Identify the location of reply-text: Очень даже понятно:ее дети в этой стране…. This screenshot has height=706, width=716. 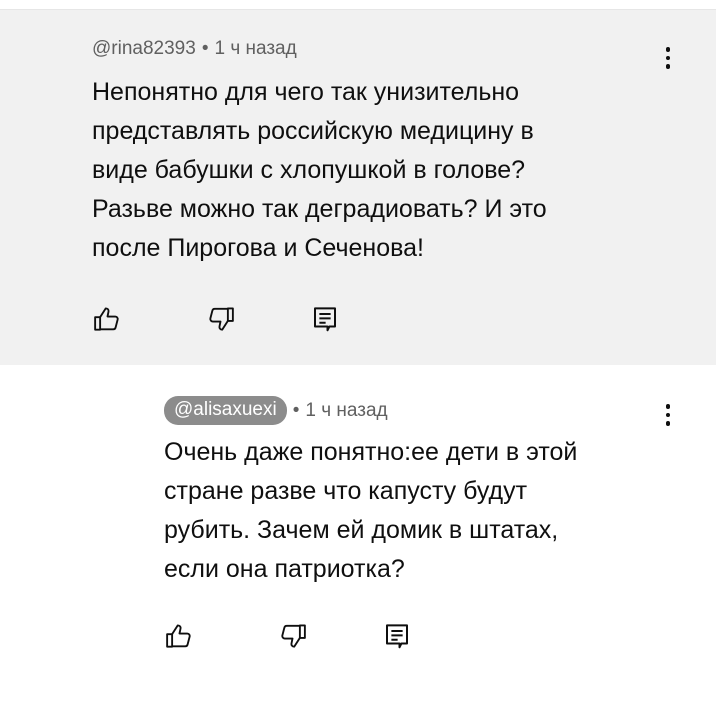
(371, 510).